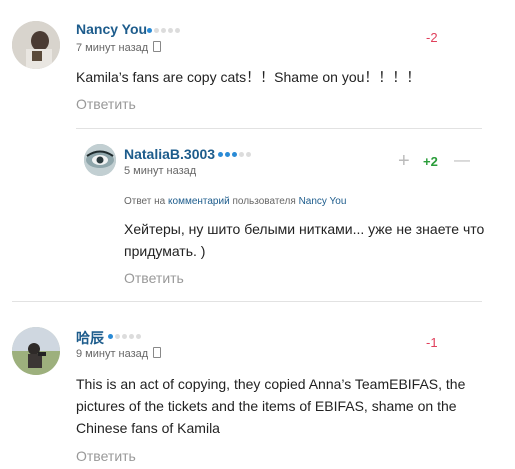  I want to click on downvote-button: —, so click(462, 161).